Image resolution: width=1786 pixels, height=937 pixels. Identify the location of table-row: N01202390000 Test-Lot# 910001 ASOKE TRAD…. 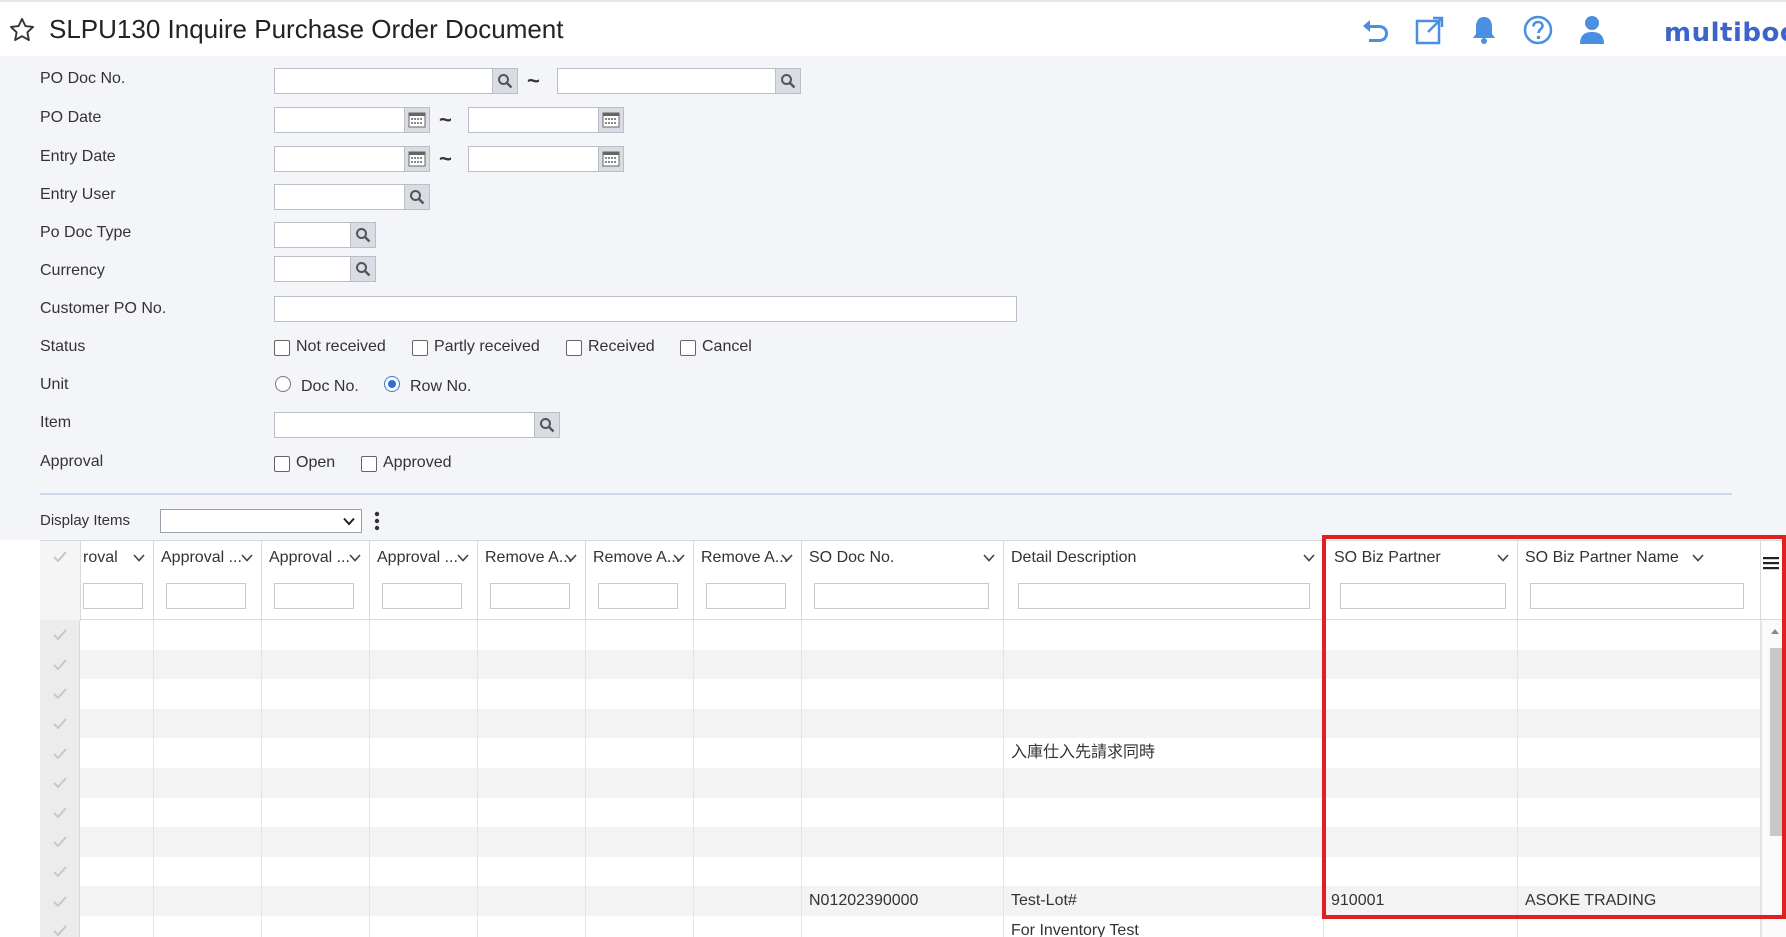
(900, 901).